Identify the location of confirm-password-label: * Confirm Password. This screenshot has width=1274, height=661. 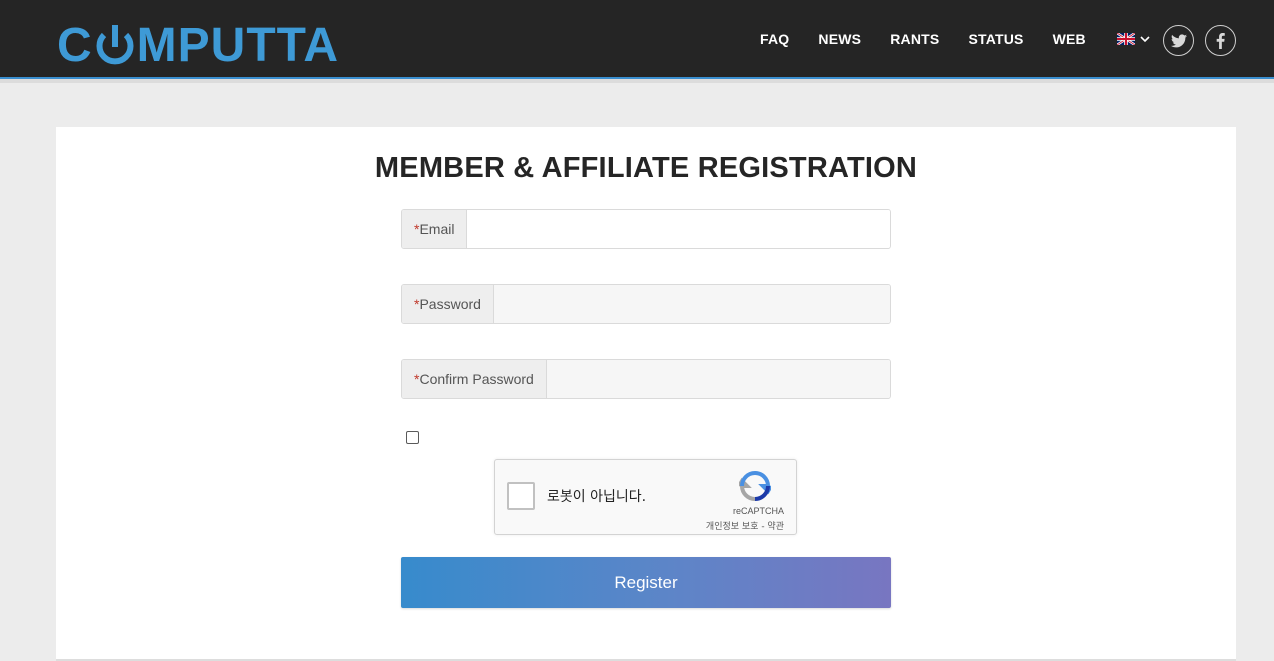
(474, 379).